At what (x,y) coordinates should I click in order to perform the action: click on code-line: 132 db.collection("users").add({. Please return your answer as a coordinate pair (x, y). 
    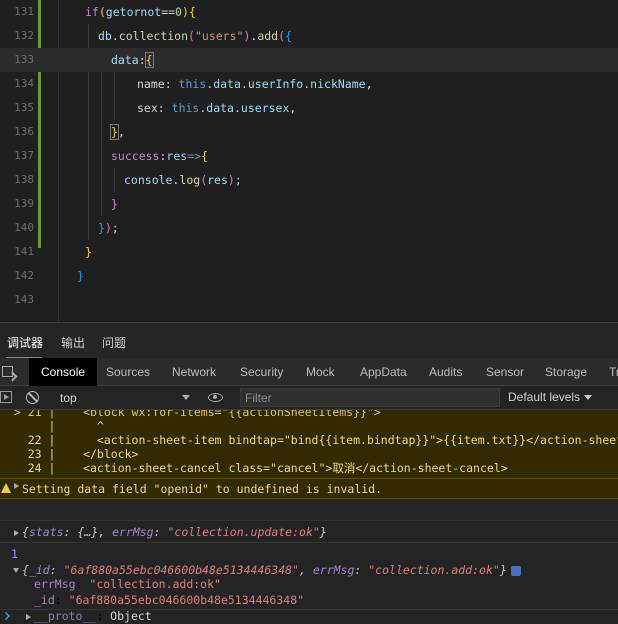
    Looking at the image, I should click on (309, 36).